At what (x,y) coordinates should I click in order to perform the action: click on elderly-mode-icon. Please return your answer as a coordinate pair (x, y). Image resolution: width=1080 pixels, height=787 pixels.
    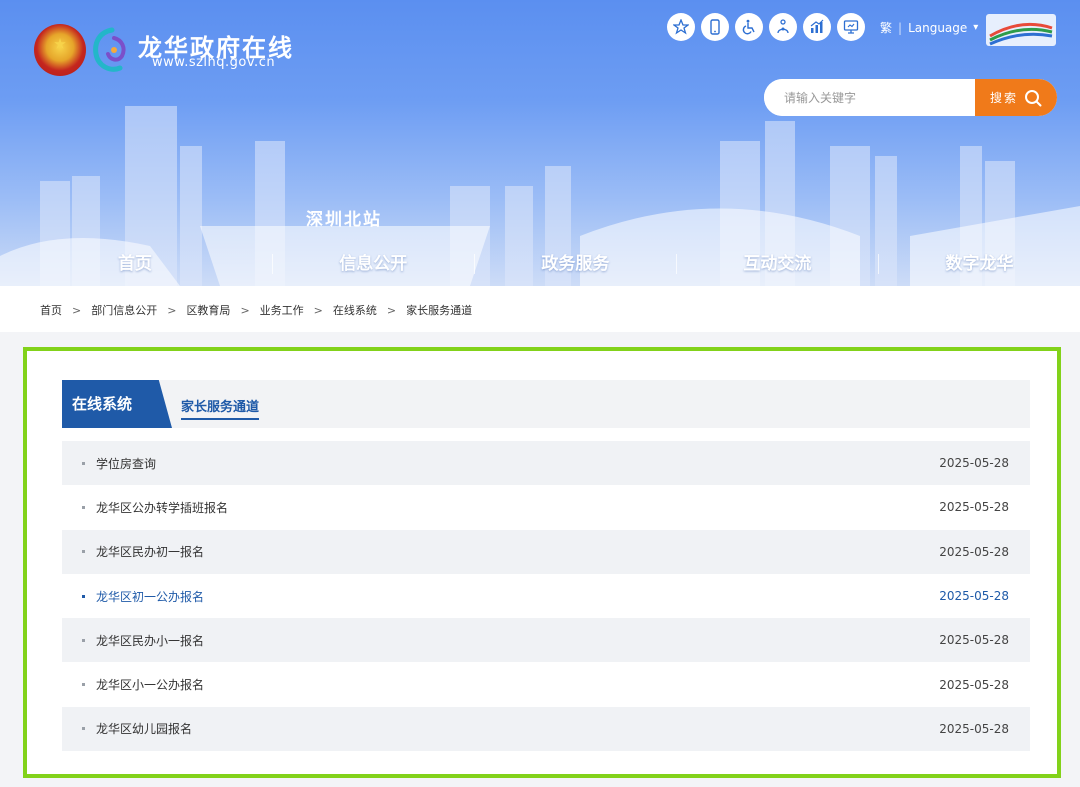
    Looking at the image, I should click on (783, 27).